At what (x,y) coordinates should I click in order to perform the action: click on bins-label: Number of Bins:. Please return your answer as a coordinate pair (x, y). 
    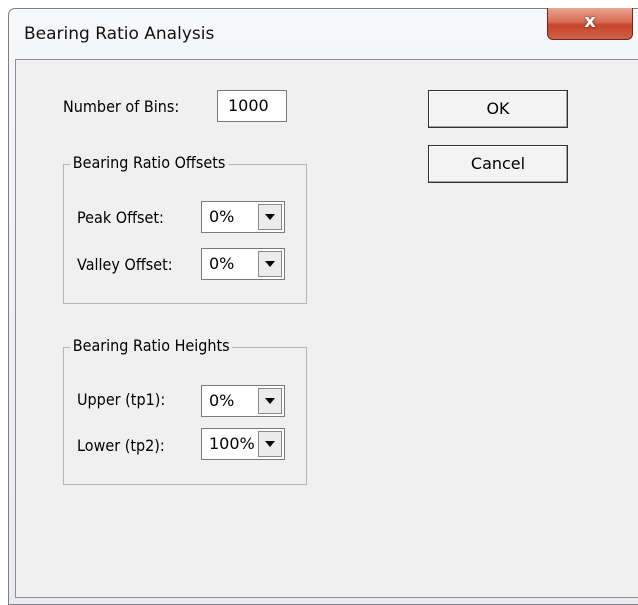
    Looking at the image, I should click on (121, 106).